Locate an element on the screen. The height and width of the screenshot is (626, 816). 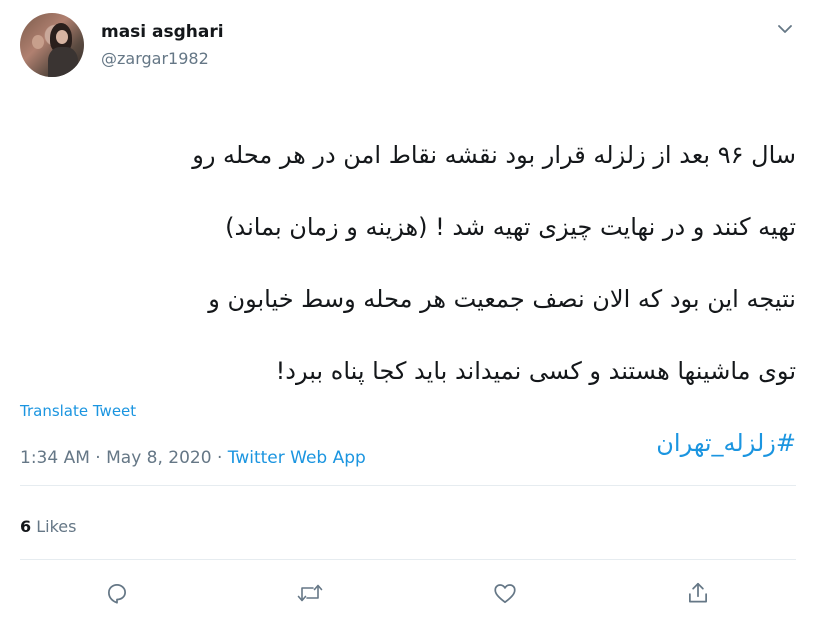
hashtag-link: #زلزله_تهران is located at coordinates (726, 443).